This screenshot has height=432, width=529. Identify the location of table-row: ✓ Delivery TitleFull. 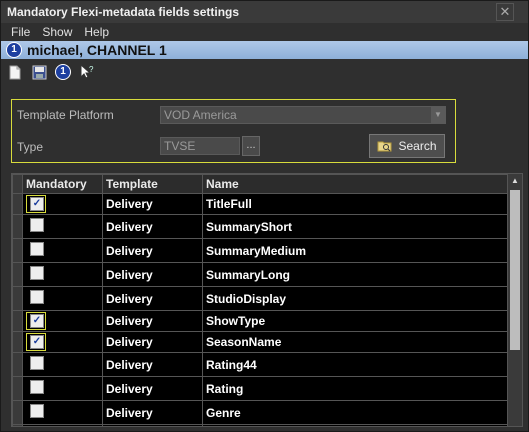
(260, 204).